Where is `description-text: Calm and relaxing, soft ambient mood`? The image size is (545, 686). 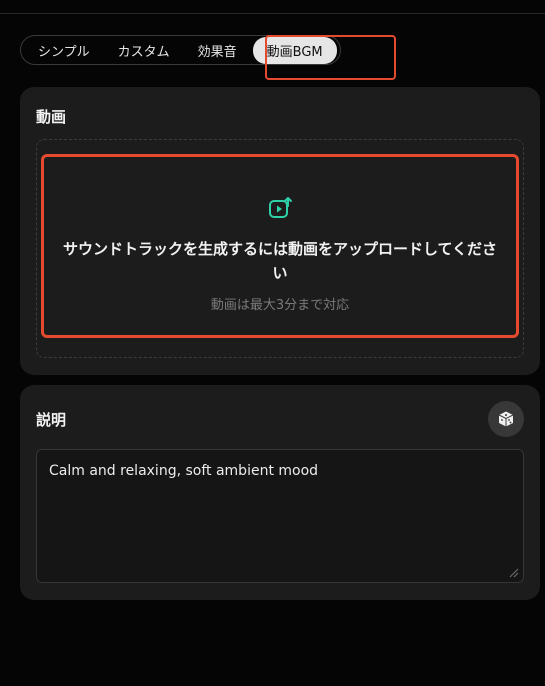
description-text: Calm and relaxing, soft ambient mood is located at coordinates (184, 471).